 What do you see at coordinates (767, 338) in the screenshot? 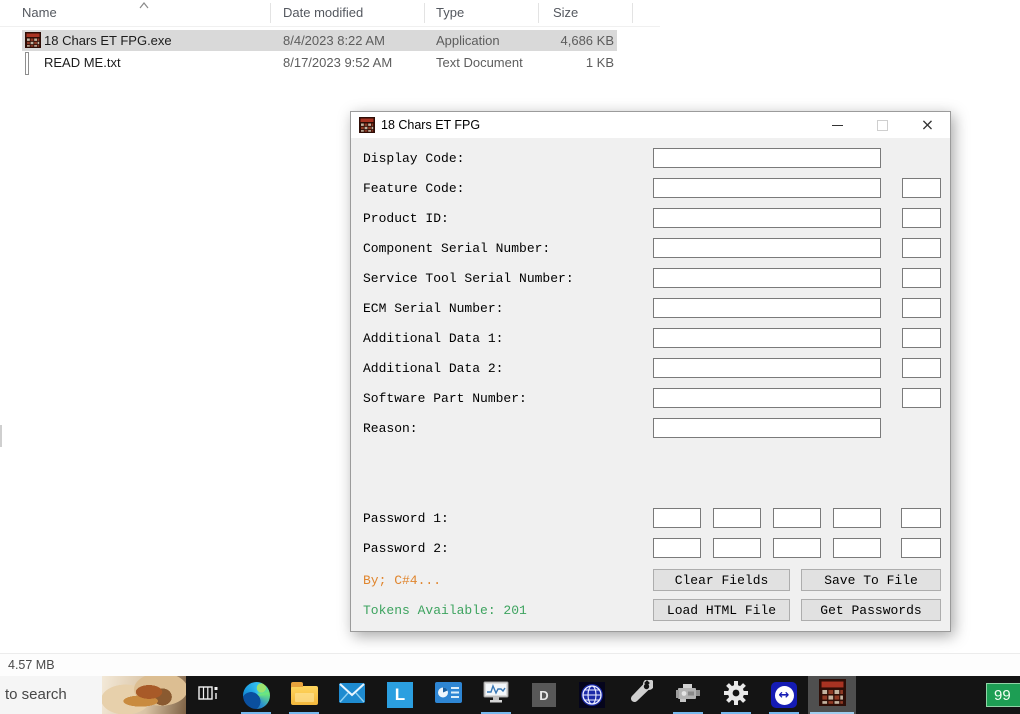
I see `additional-data-1-input` at bounding box center [767, 338].